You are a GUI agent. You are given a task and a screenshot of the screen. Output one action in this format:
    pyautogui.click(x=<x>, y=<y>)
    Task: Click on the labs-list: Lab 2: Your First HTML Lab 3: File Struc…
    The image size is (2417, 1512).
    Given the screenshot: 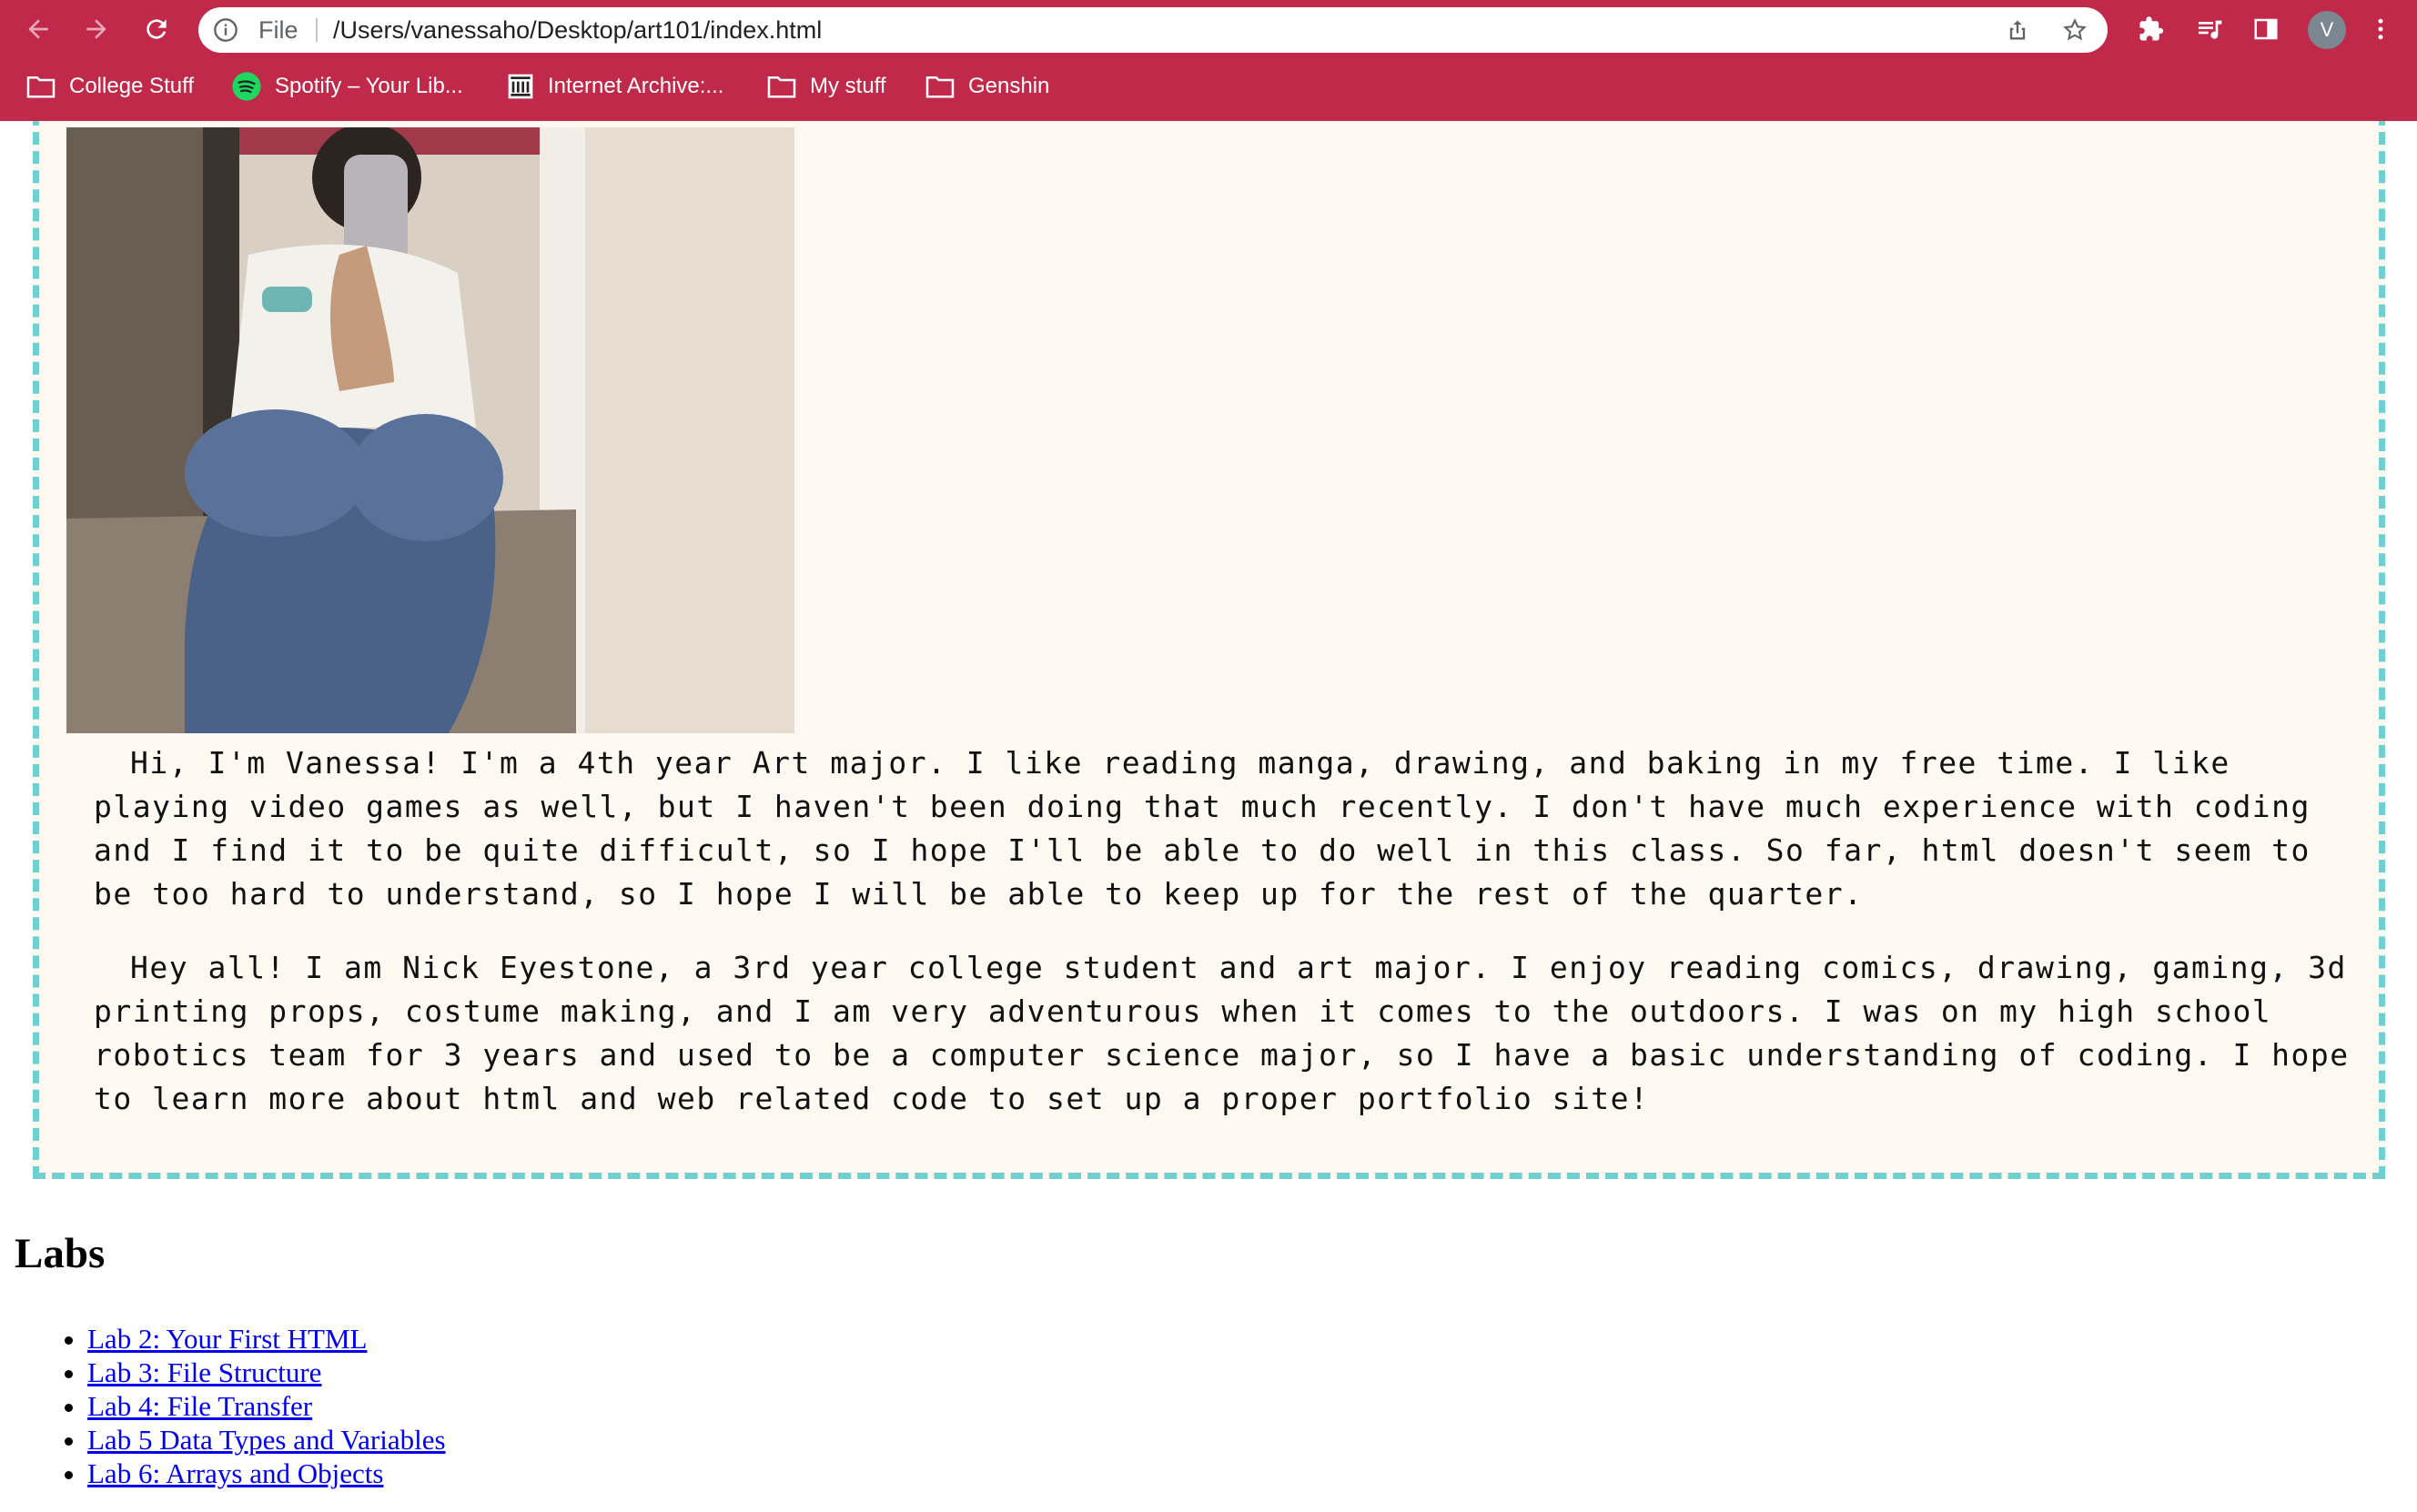 What is the action you would take?
    pyautogui.click(x=249, y=1406)
    